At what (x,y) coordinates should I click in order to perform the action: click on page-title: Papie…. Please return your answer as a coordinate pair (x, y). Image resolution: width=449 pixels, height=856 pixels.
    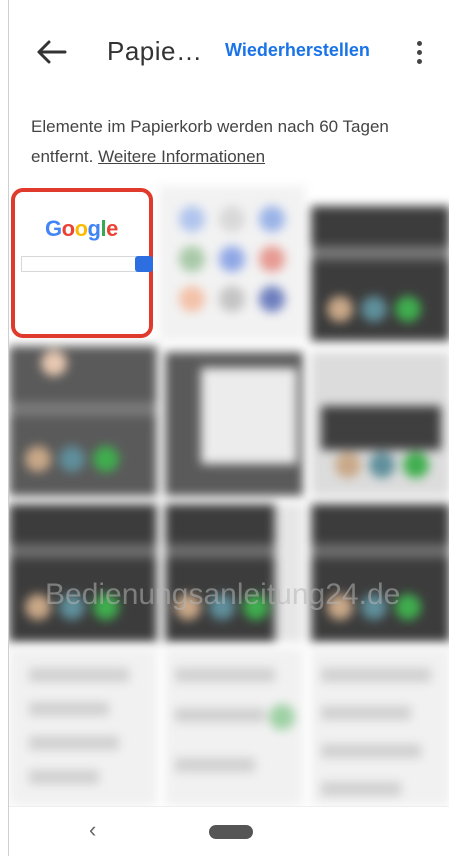
    Looking at the image, I should click on (155, 51).